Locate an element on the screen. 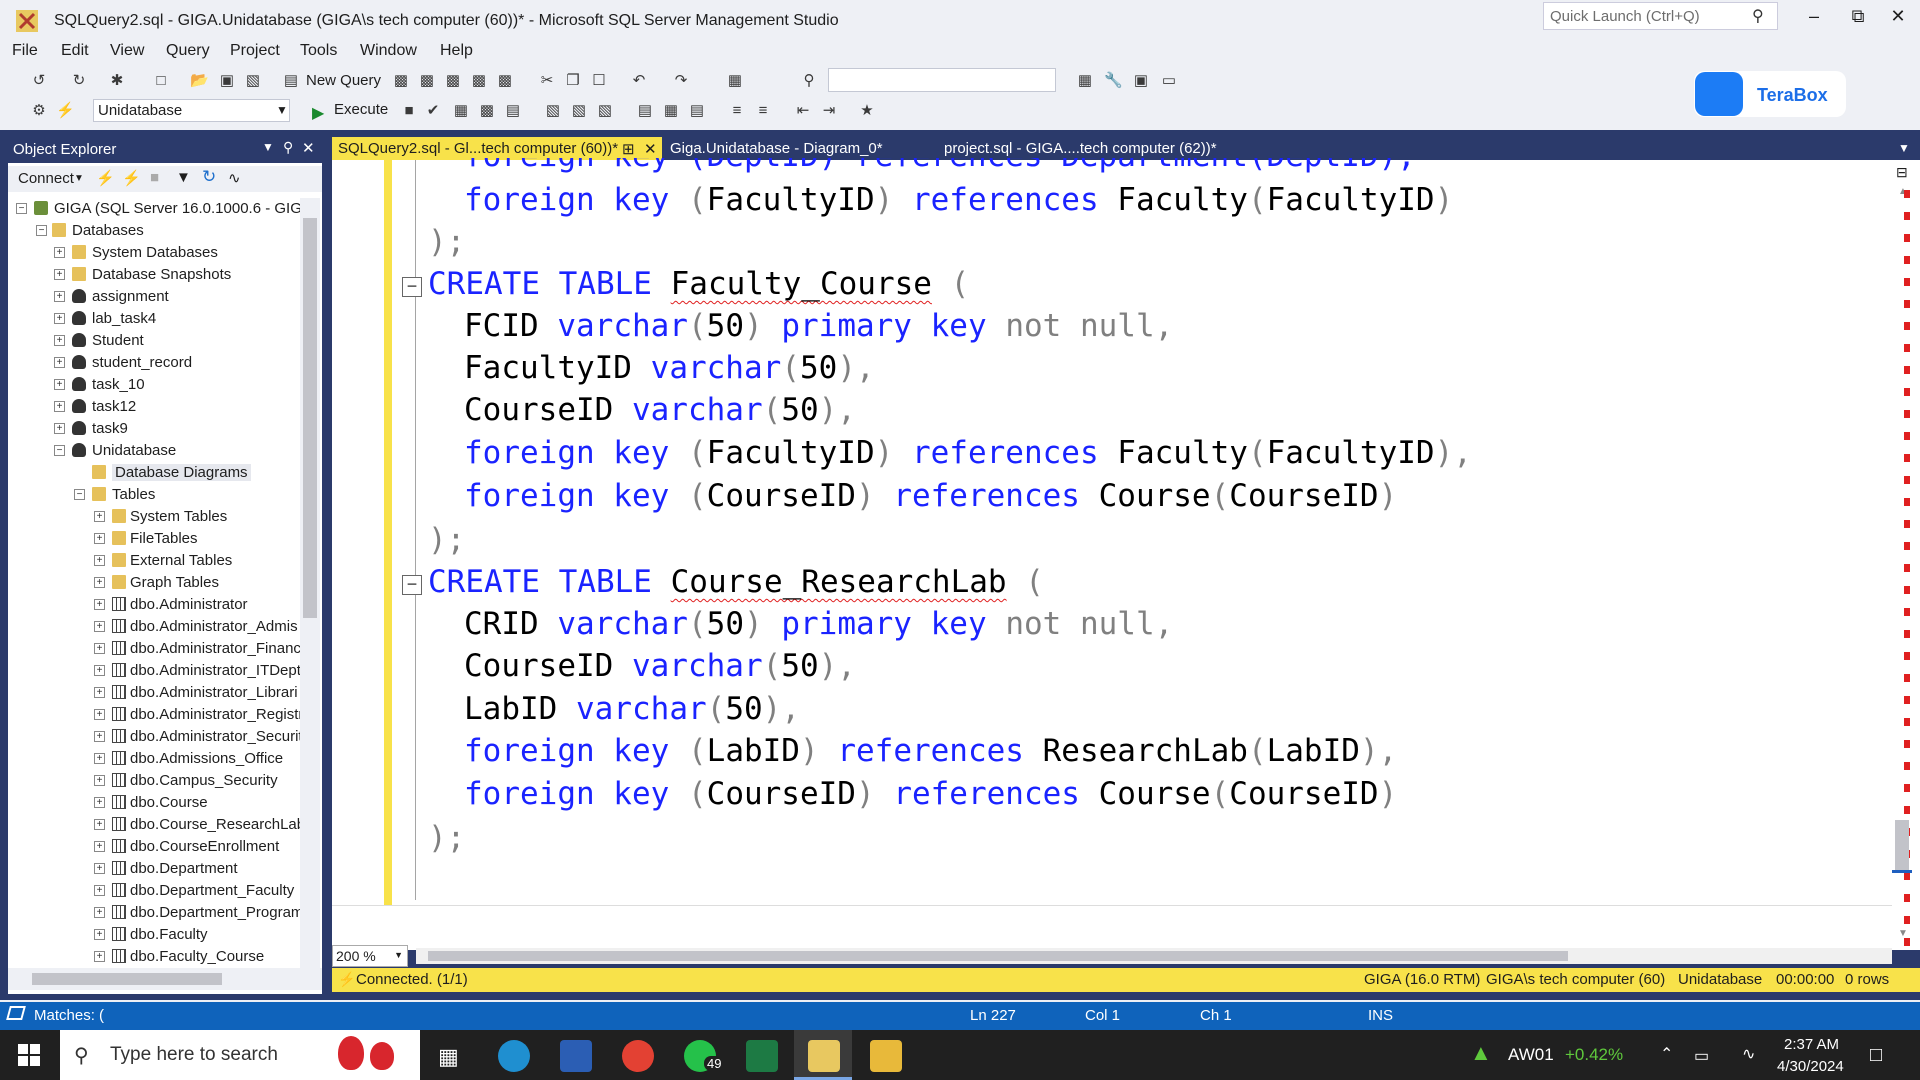 This screenshot has width=1920, height=1080. tree-item: + lab_task4 is located at coordinates (156, 319).